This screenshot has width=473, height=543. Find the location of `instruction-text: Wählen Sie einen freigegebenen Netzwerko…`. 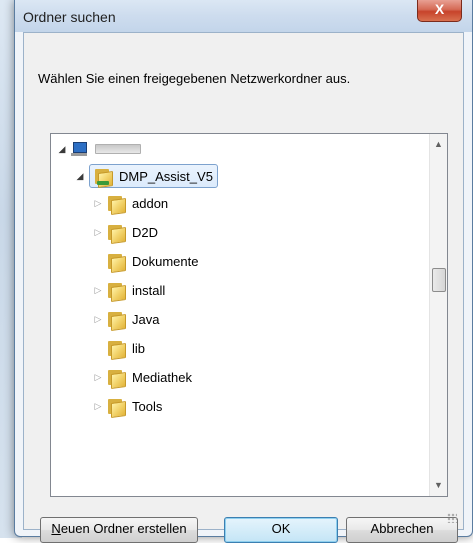

instruction-text: Wählen Sie einen freigegebenen Netzwerko… is located at coordinates (194, 78).